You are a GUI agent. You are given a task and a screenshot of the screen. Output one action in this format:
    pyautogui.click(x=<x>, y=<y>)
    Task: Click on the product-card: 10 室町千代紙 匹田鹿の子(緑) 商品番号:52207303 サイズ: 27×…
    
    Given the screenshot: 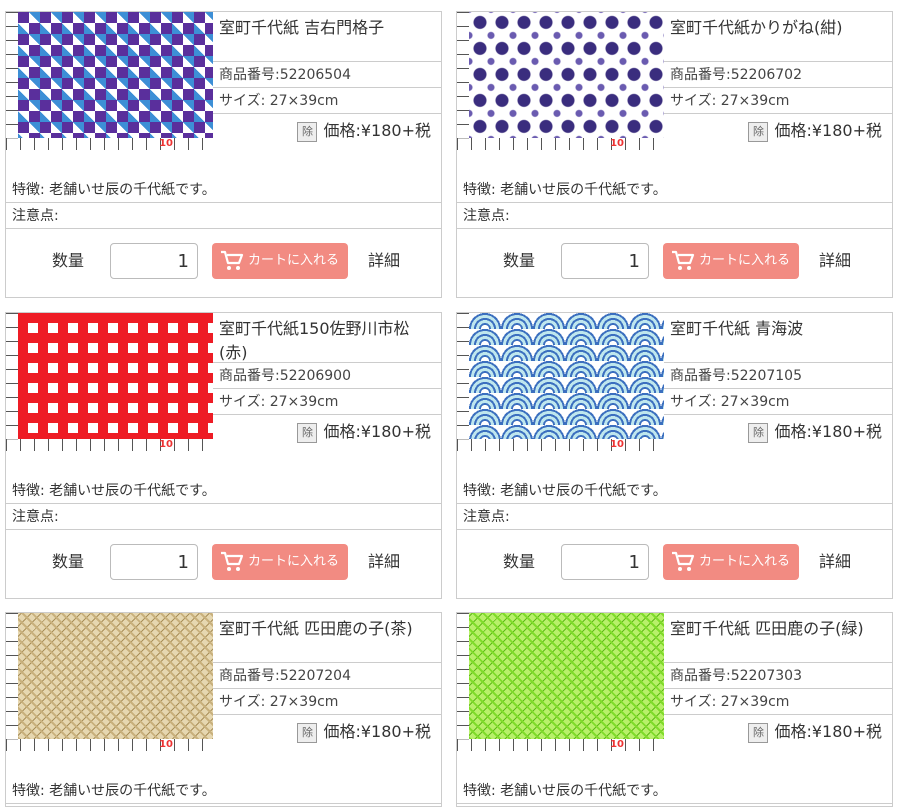 What is the action you would take?
    pyautogui.click(x=674, y=709)
    